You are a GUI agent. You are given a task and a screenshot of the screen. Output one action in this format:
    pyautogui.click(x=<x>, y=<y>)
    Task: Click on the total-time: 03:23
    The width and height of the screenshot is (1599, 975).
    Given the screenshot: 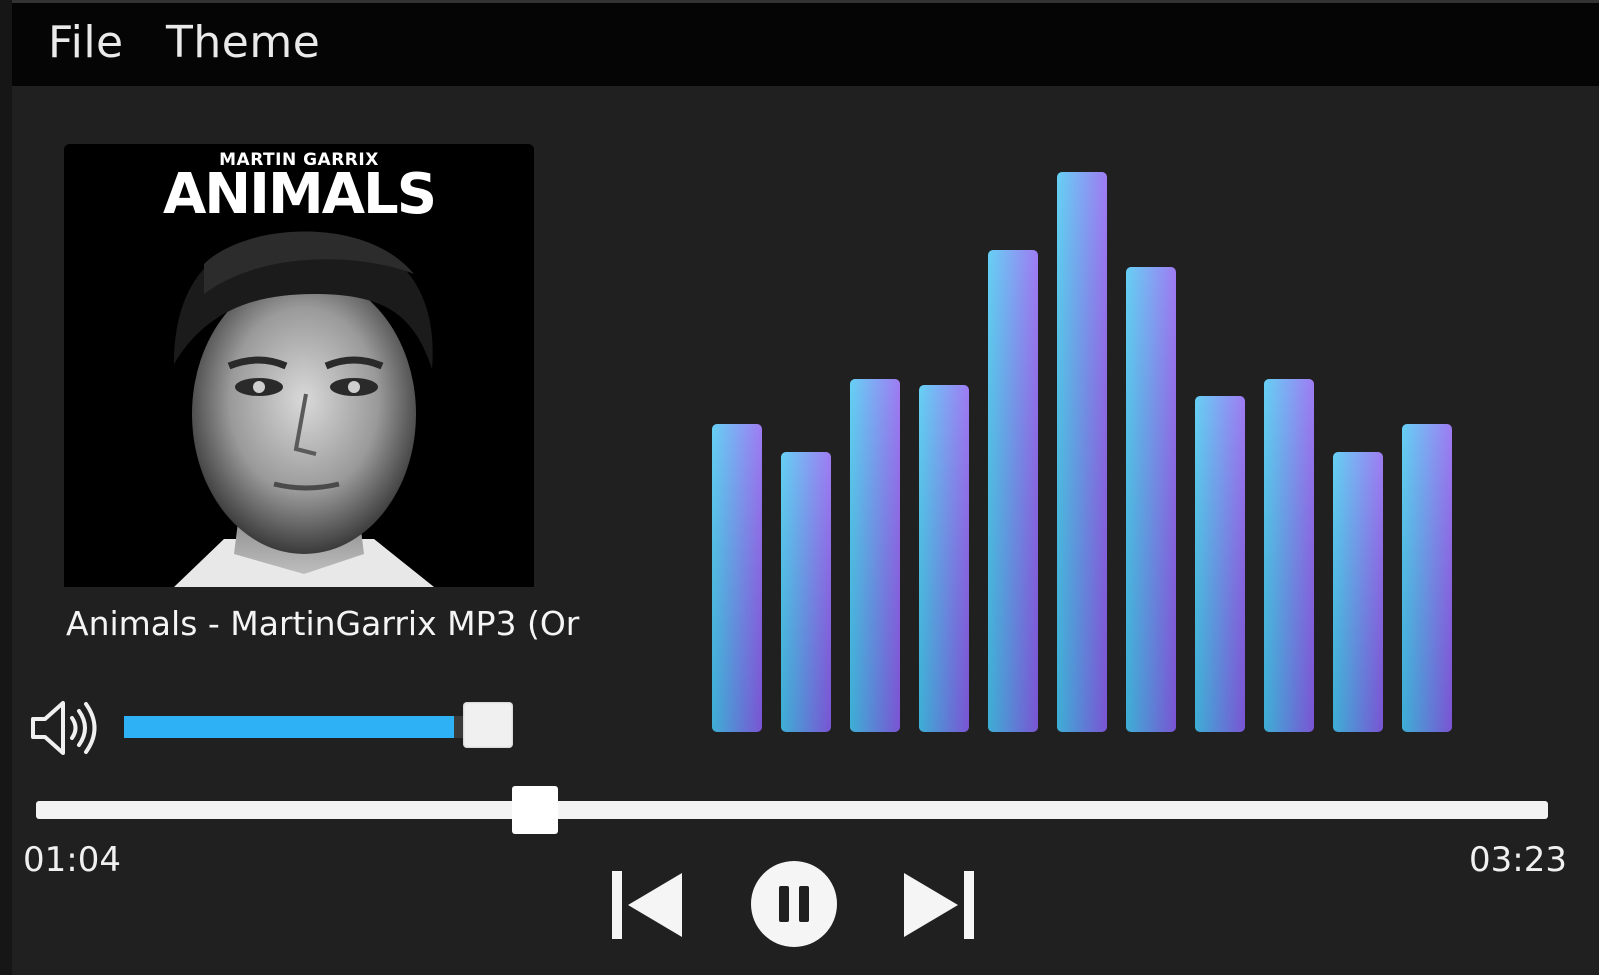 What is the action you would take?
    pyautogui.click(x=1518, y=860)
    